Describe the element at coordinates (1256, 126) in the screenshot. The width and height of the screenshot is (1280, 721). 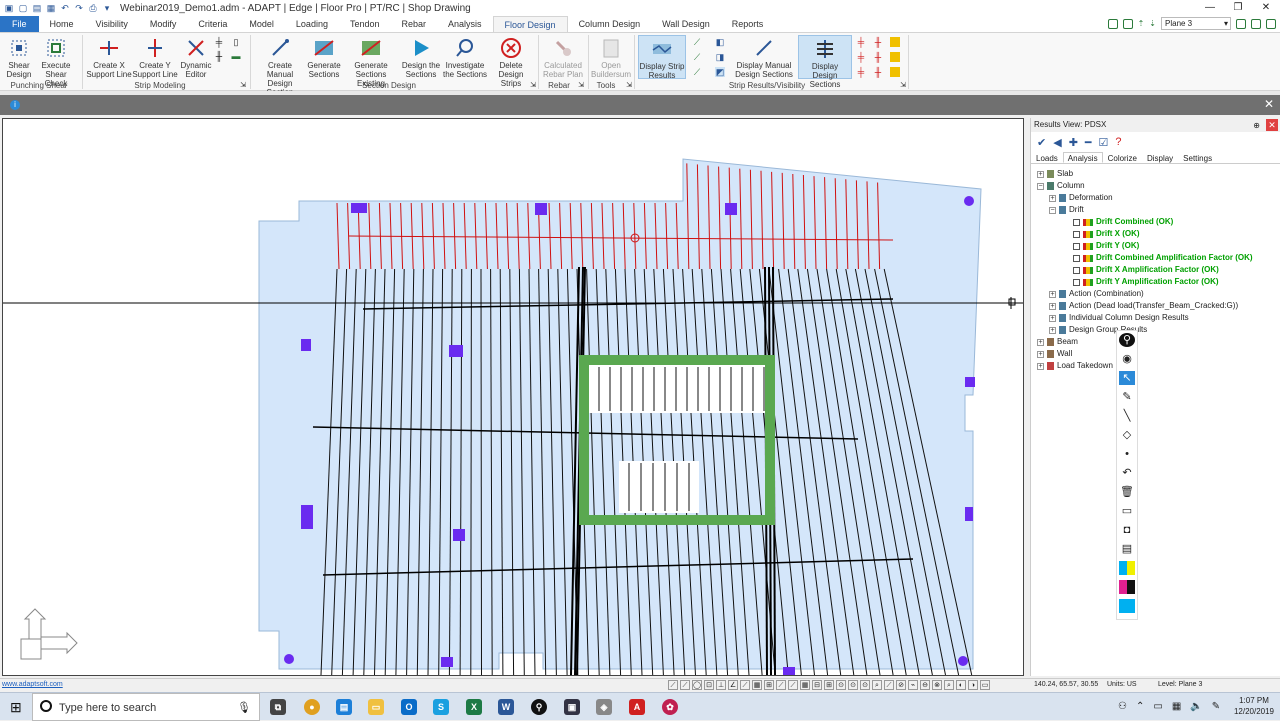
I see `pin-icon: ⊕` at that location.